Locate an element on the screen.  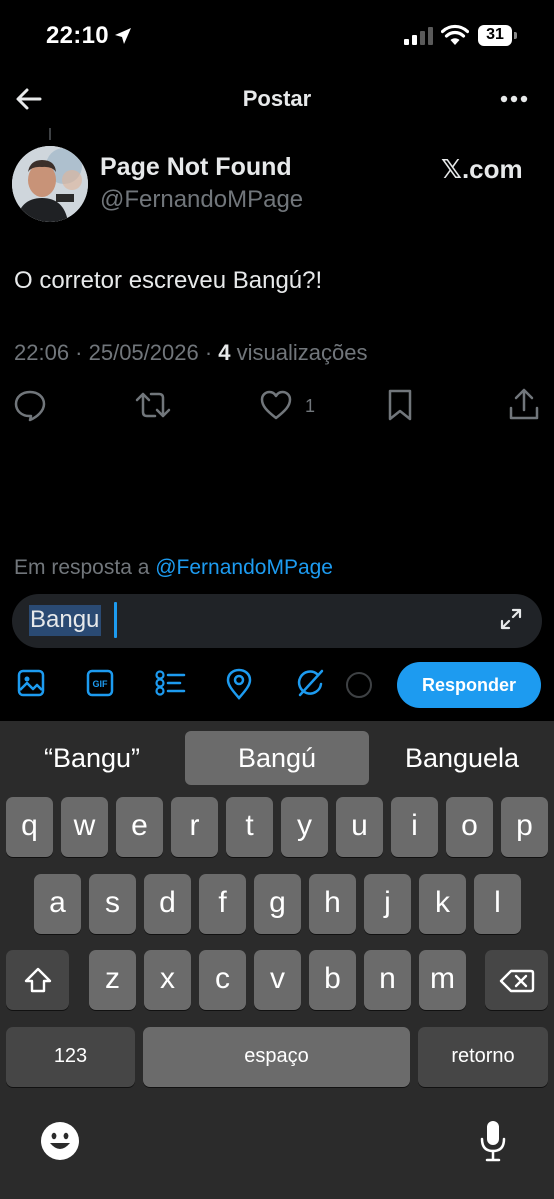
numbers-key: 123 is located at coordinates (70, 1057).